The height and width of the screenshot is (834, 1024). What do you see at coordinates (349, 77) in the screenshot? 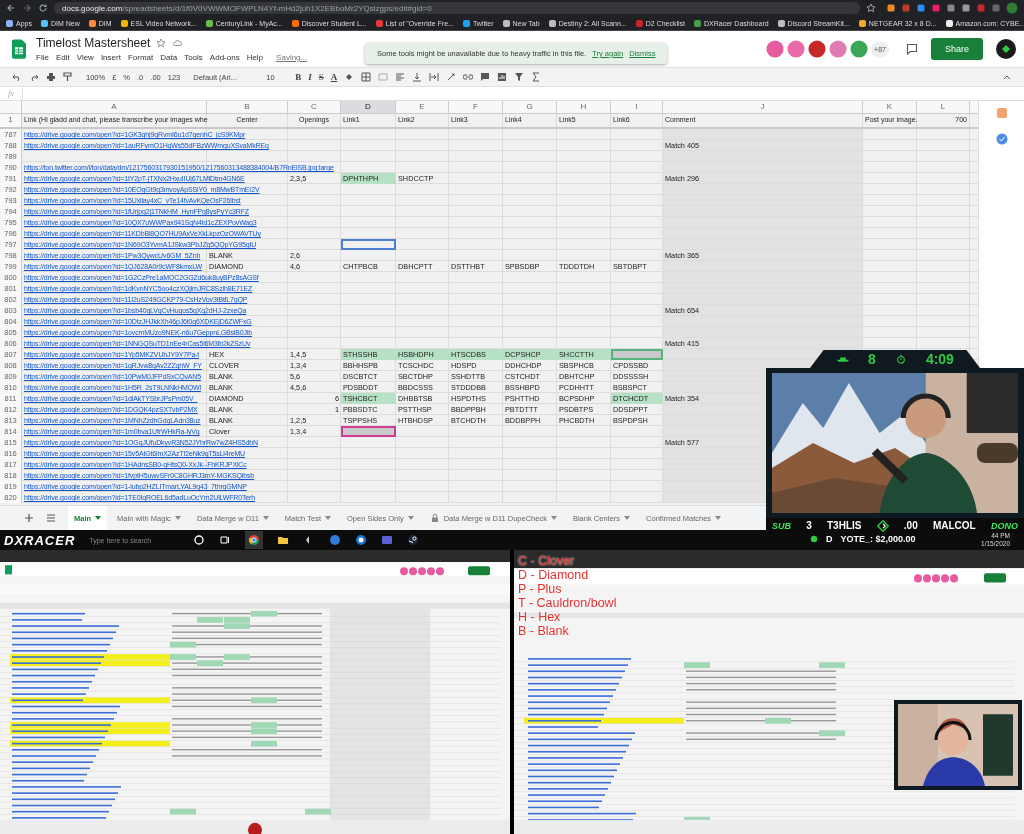
I see `fill-color-icon` at bounding box center [349, 77].